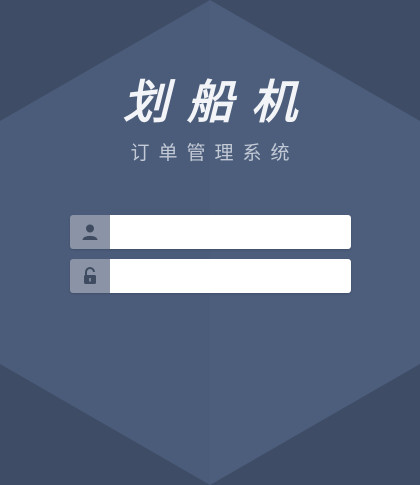 The image size is (420, 485). I want to click on password-field, so click(210, 276).